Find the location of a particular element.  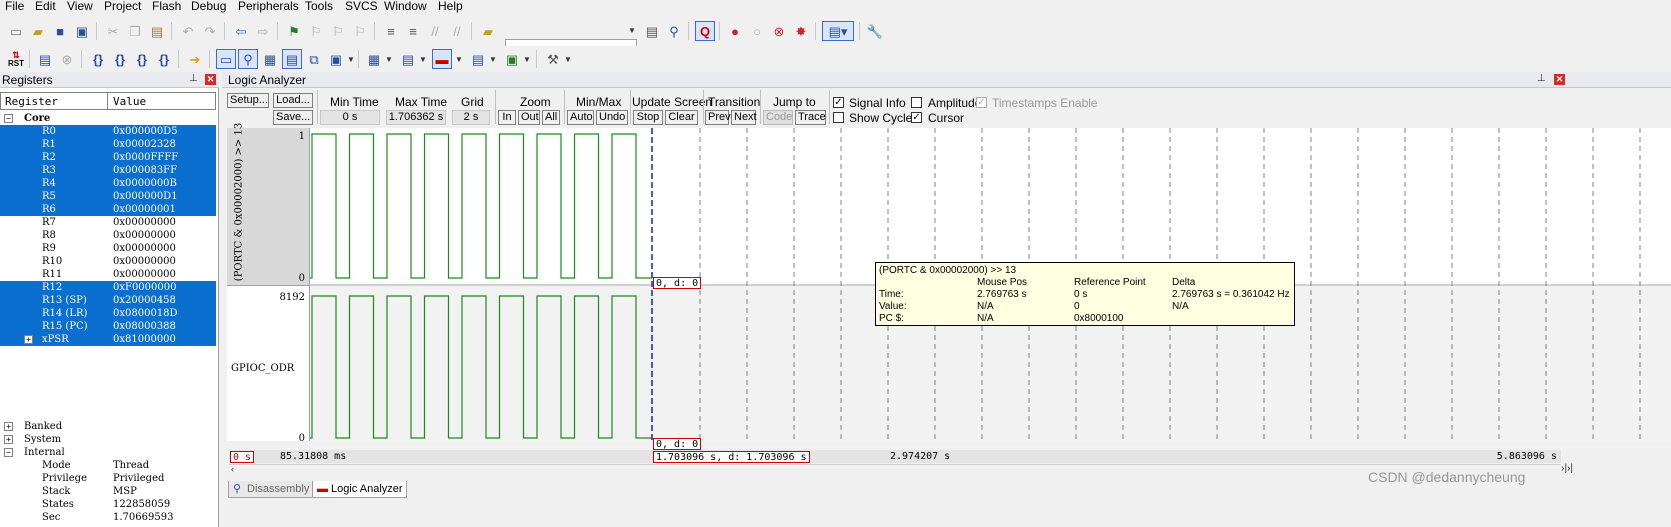

register-row: R5 0x000000D1 is located at coordinates (108, 196).